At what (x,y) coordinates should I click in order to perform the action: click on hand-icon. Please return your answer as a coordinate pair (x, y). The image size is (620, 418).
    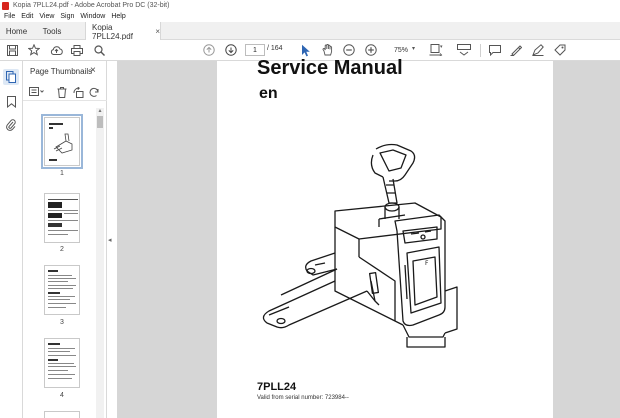
    Looking at the image, I should click on (327, 50).